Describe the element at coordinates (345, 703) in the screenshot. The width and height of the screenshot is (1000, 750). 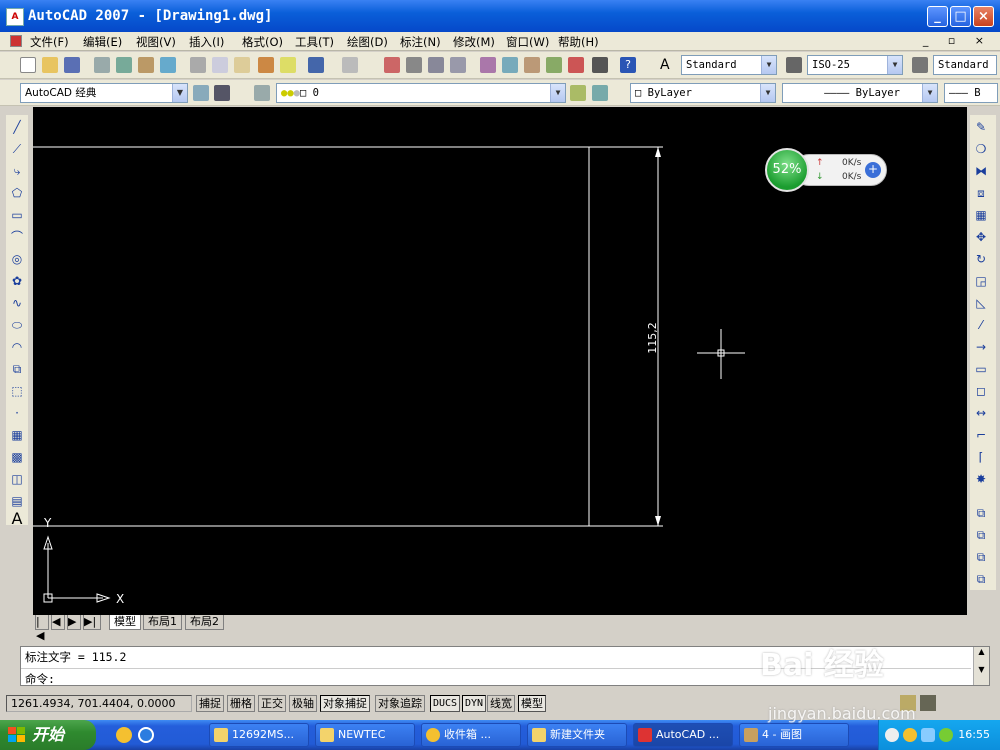
I see `osnap-toggle: 对象捕捉` at that location.